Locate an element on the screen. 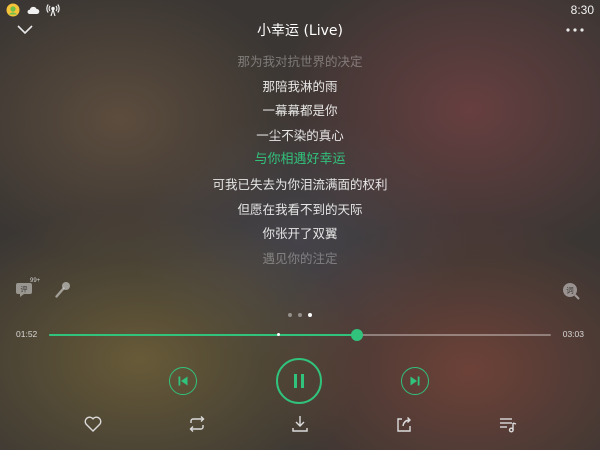 The width and height of the screenshot is (600, 450). download-icon is located at coordinates (300, 424).